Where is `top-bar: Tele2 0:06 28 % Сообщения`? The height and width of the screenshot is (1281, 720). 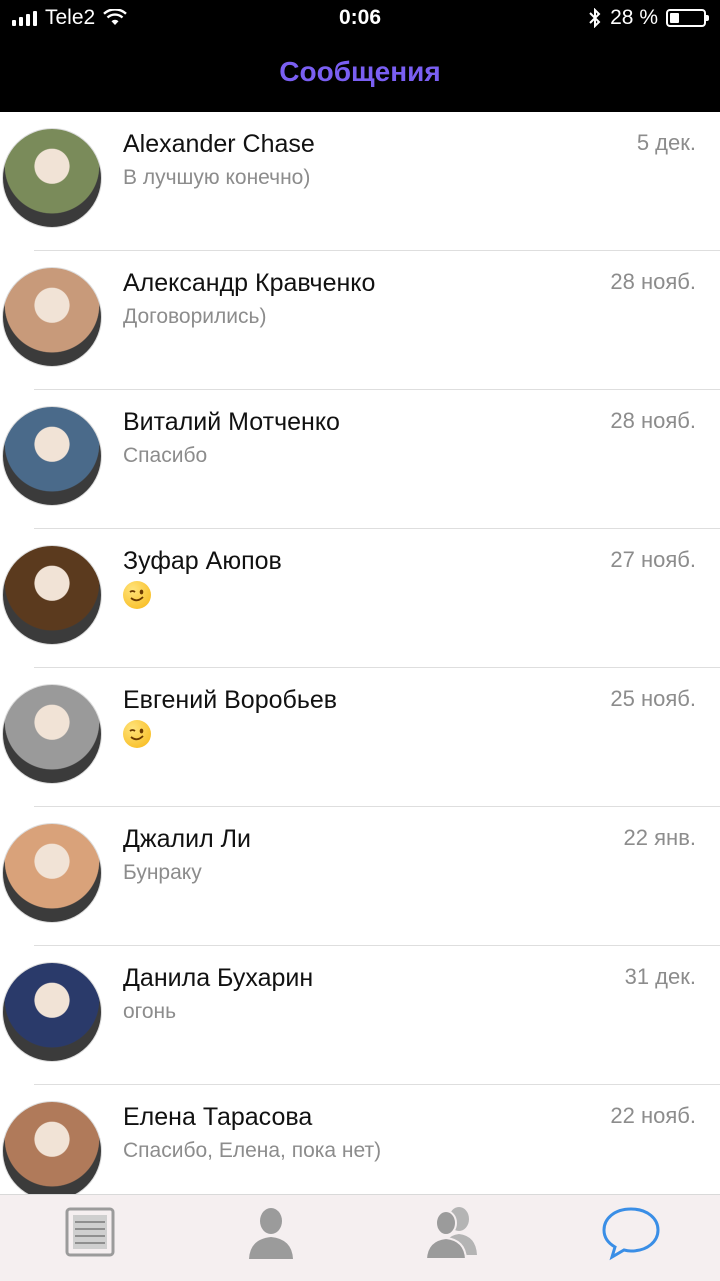 top-bar: Tele2 0:06 28 % Сообщения is located at coordinates (360, 56).